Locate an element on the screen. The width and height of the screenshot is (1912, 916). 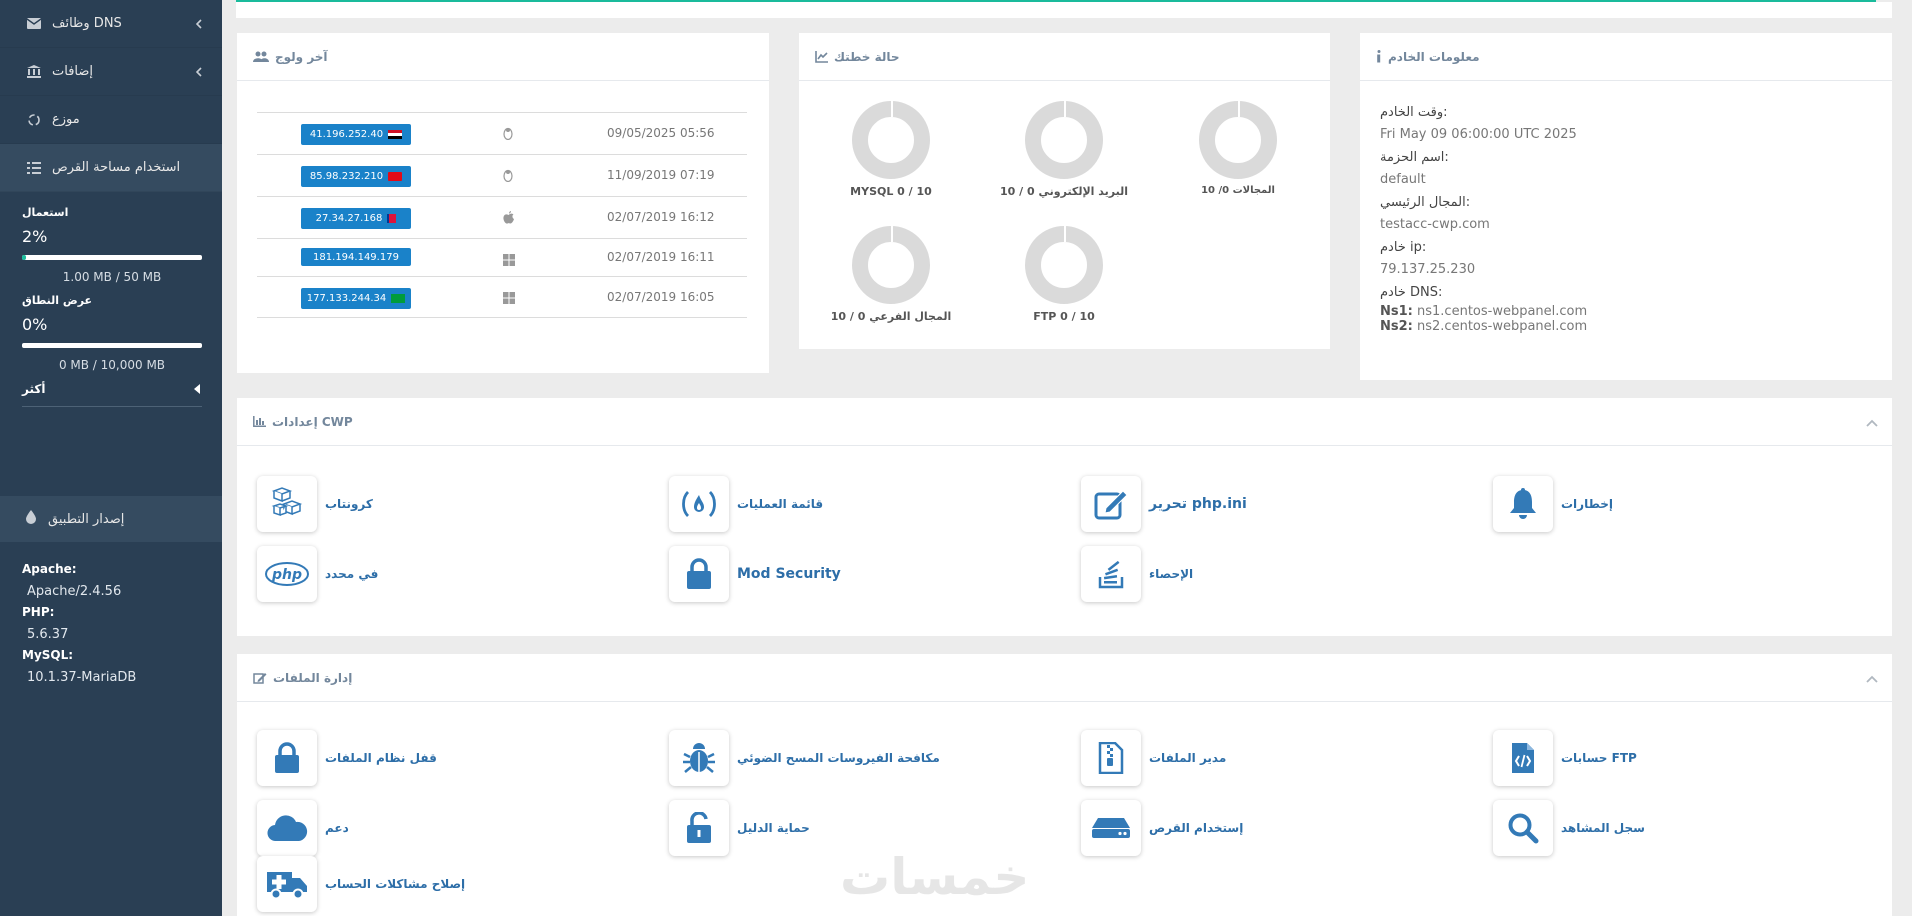
ftp-accounts-tile: حسابات FTP is located at coordinates (1565, 758).